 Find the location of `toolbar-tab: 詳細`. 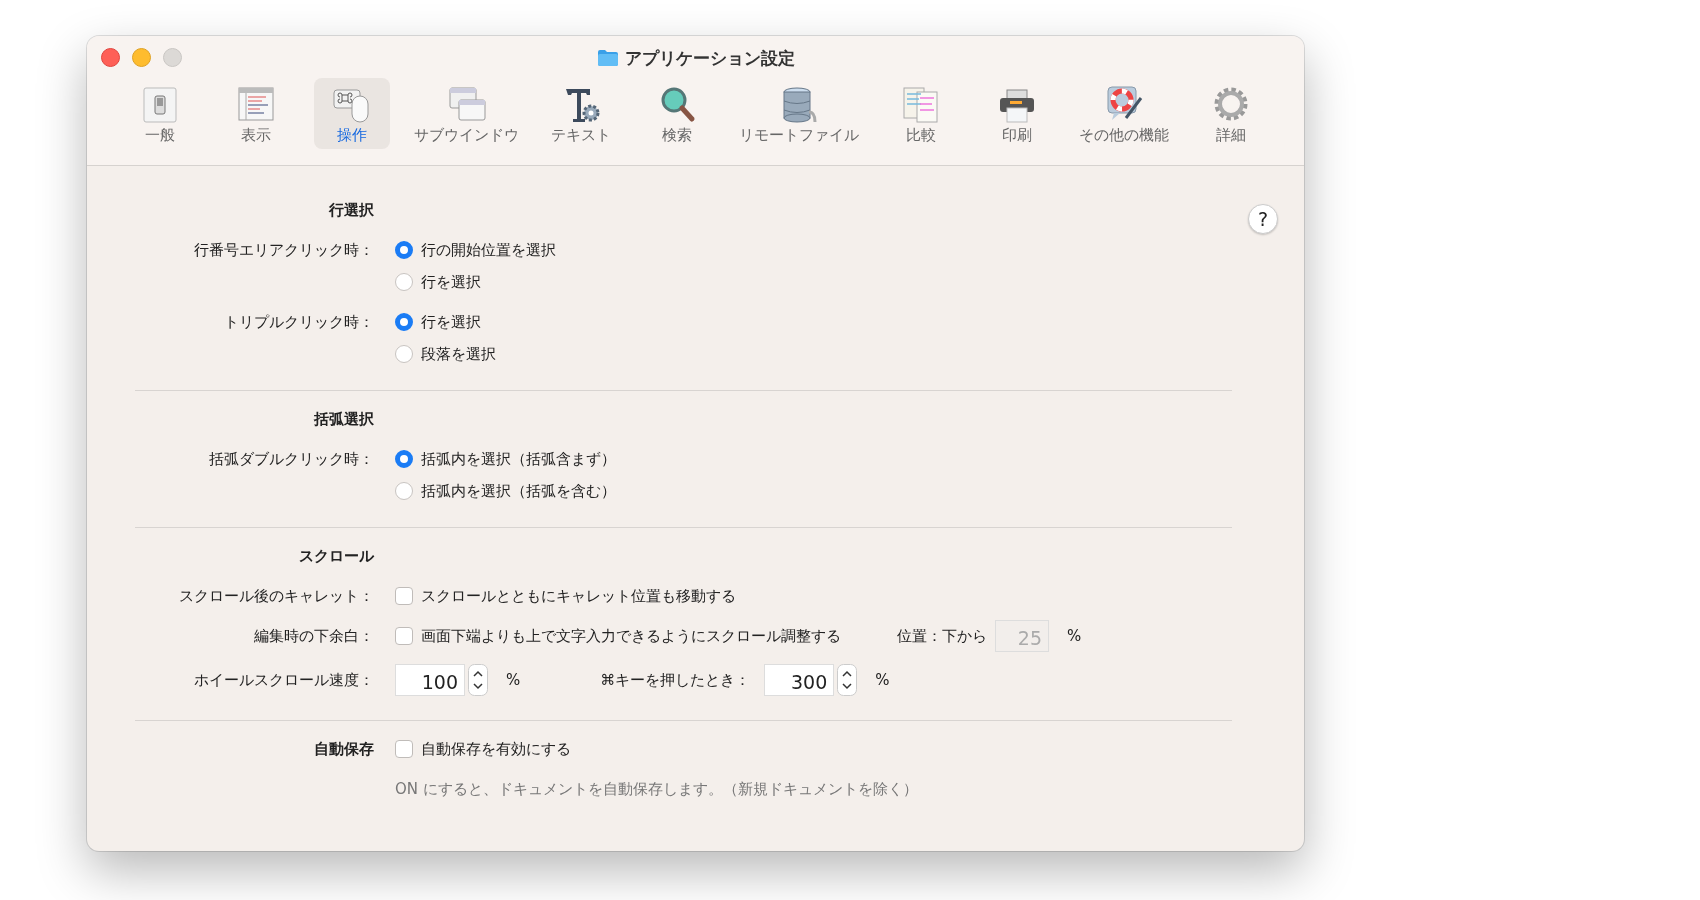

toolbar-tab: 詳細 is located at coordinates (1231, 113).